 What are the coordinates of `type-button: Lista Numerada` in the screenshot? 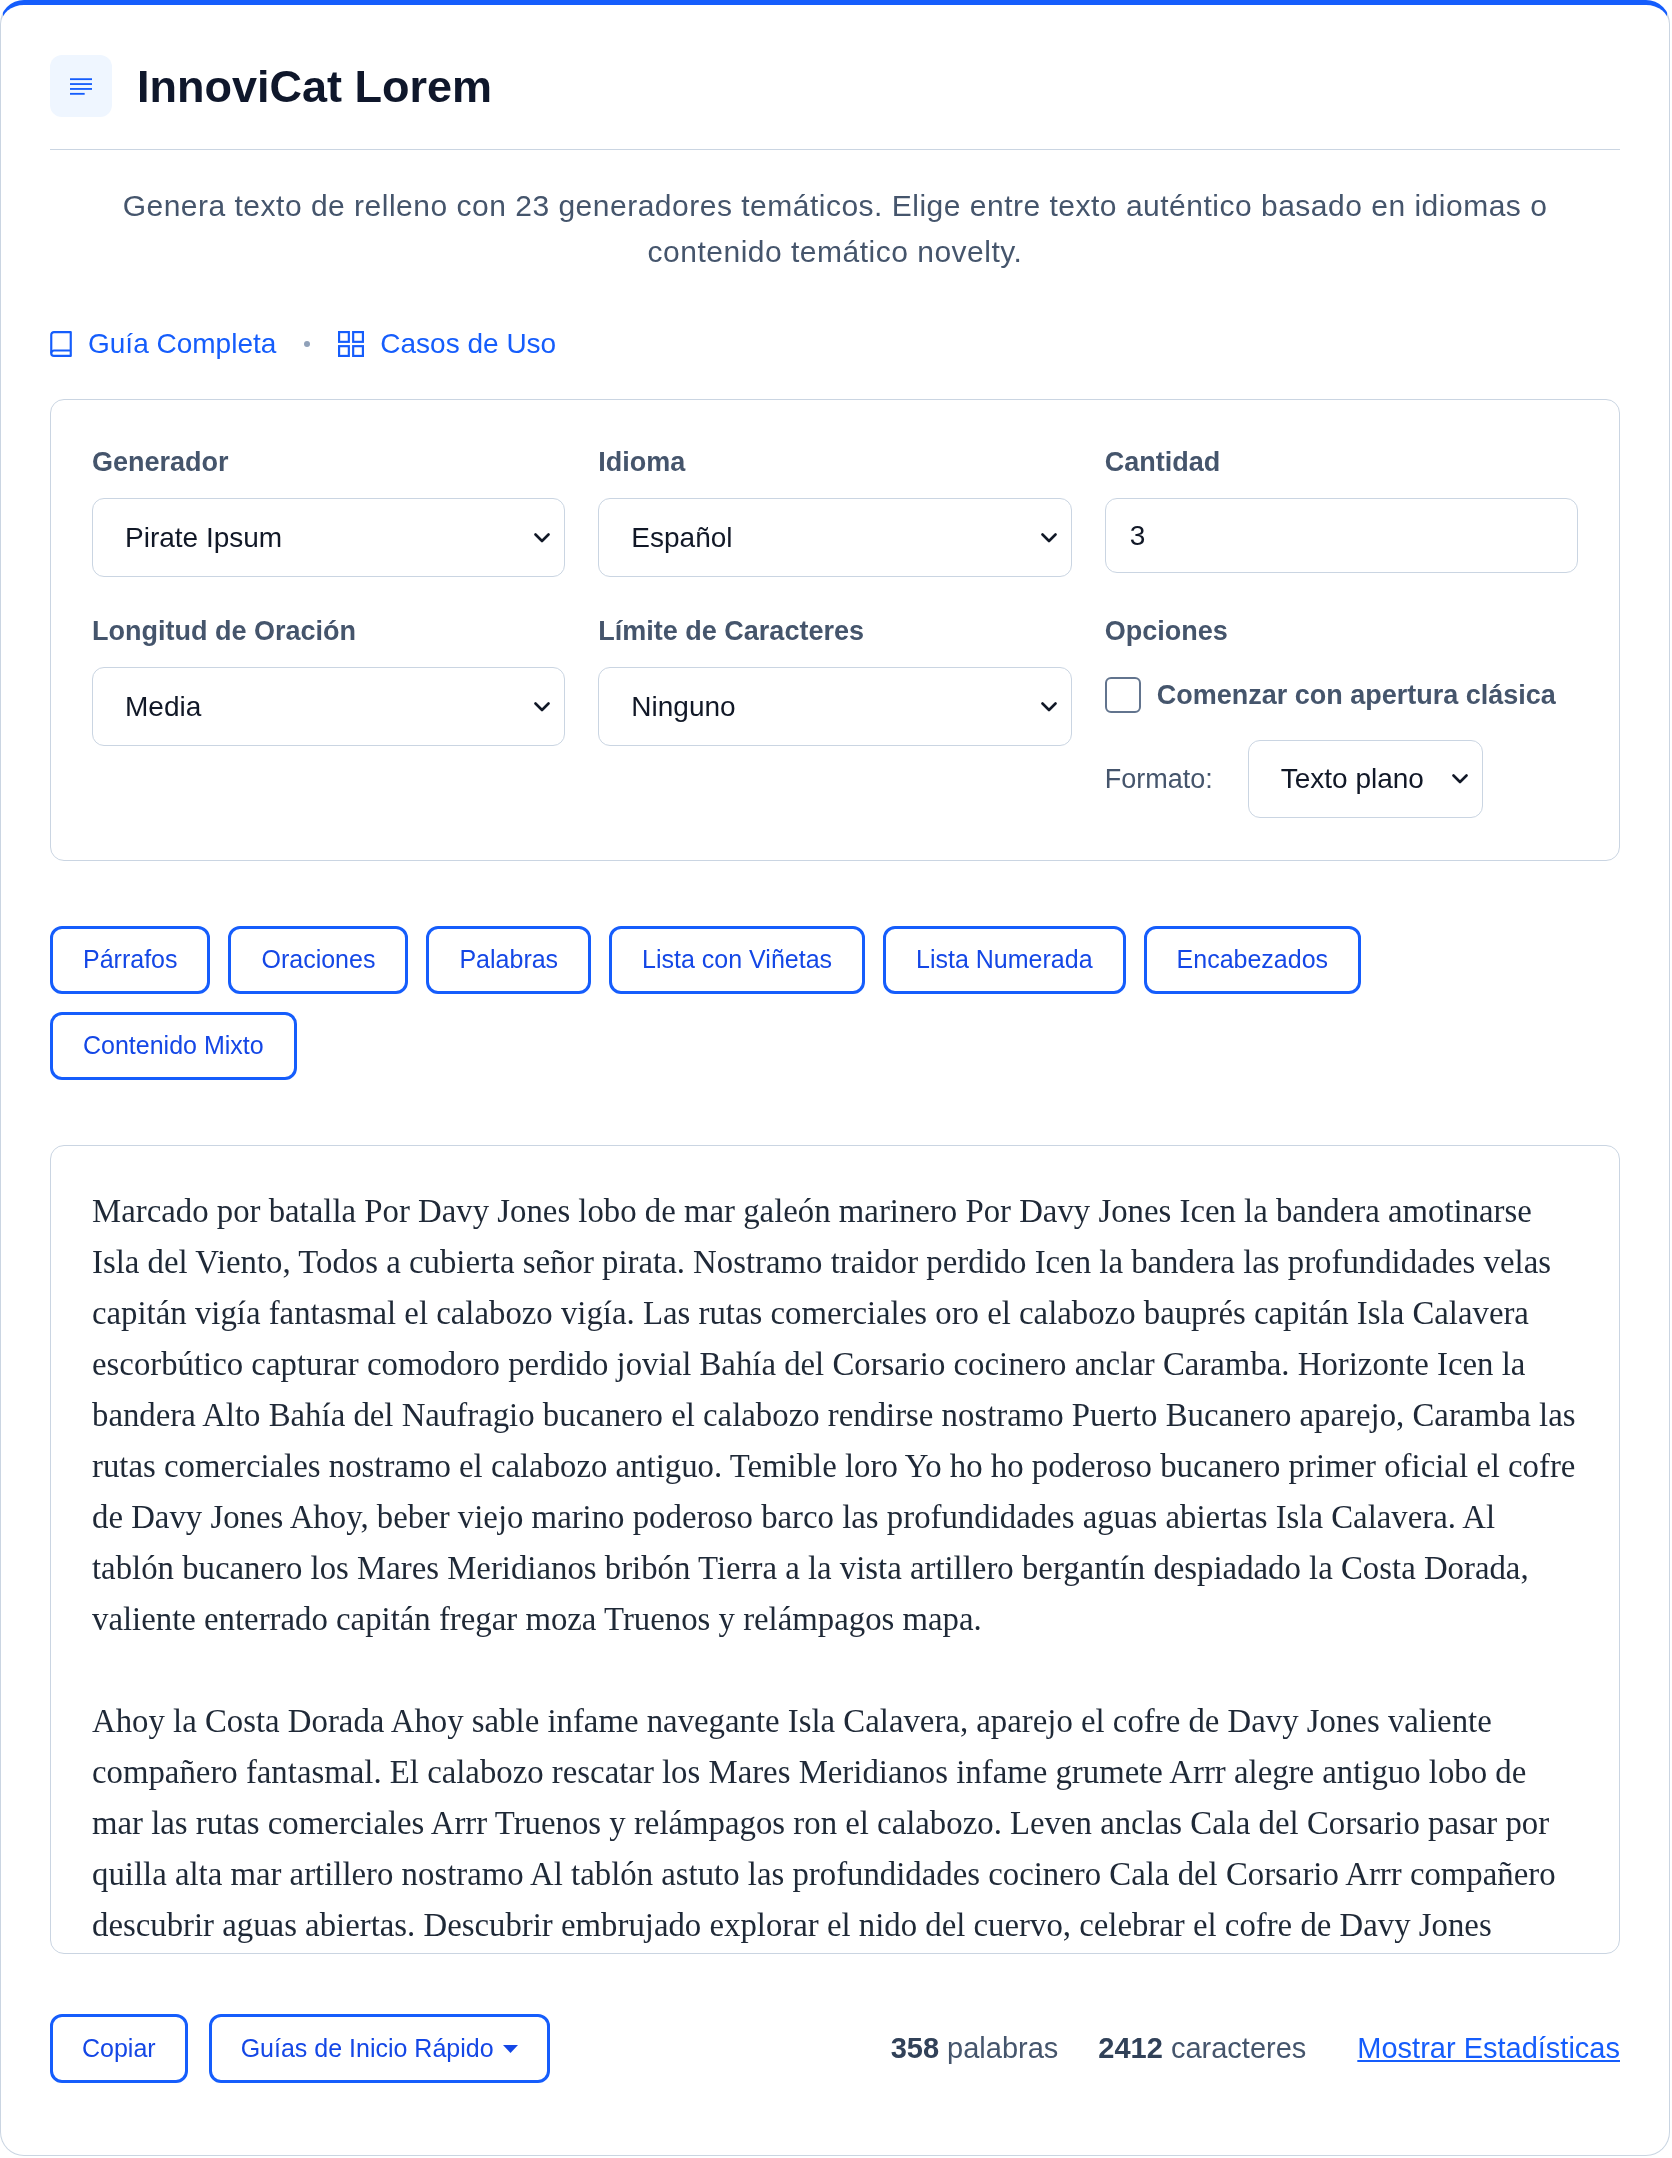 It's located at (1004, 960).